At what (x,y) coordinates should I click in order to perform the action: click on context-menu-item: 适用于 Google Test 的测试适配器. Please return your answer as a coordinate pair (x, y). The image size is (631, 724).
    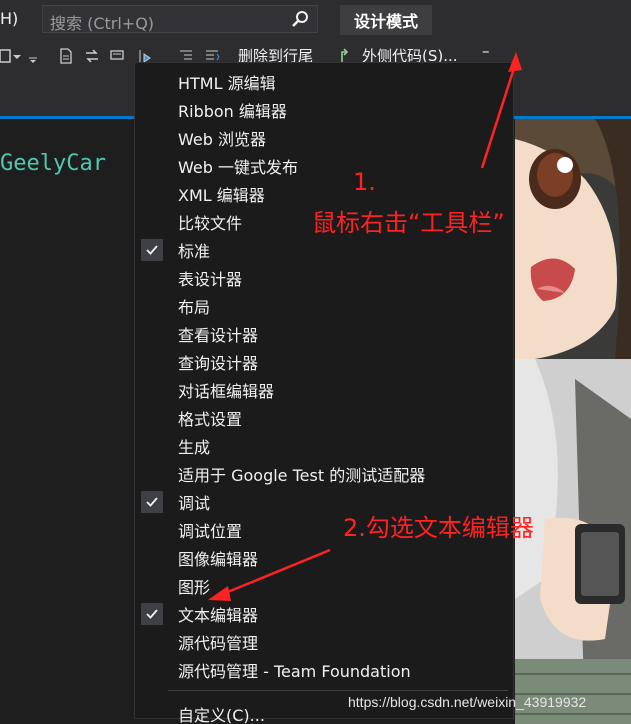
    Looking at the image, I should click on (324, 473).